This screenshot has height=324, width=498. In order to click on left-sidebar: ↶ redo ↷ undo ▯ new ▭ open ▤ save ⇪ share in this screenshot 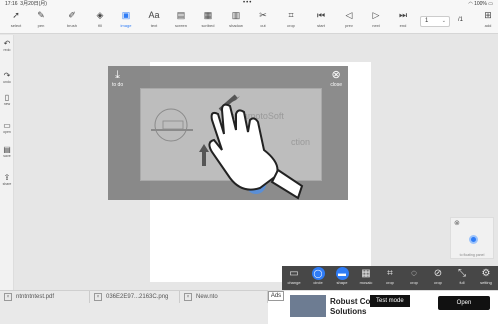, I will do `click(7, 162)`.